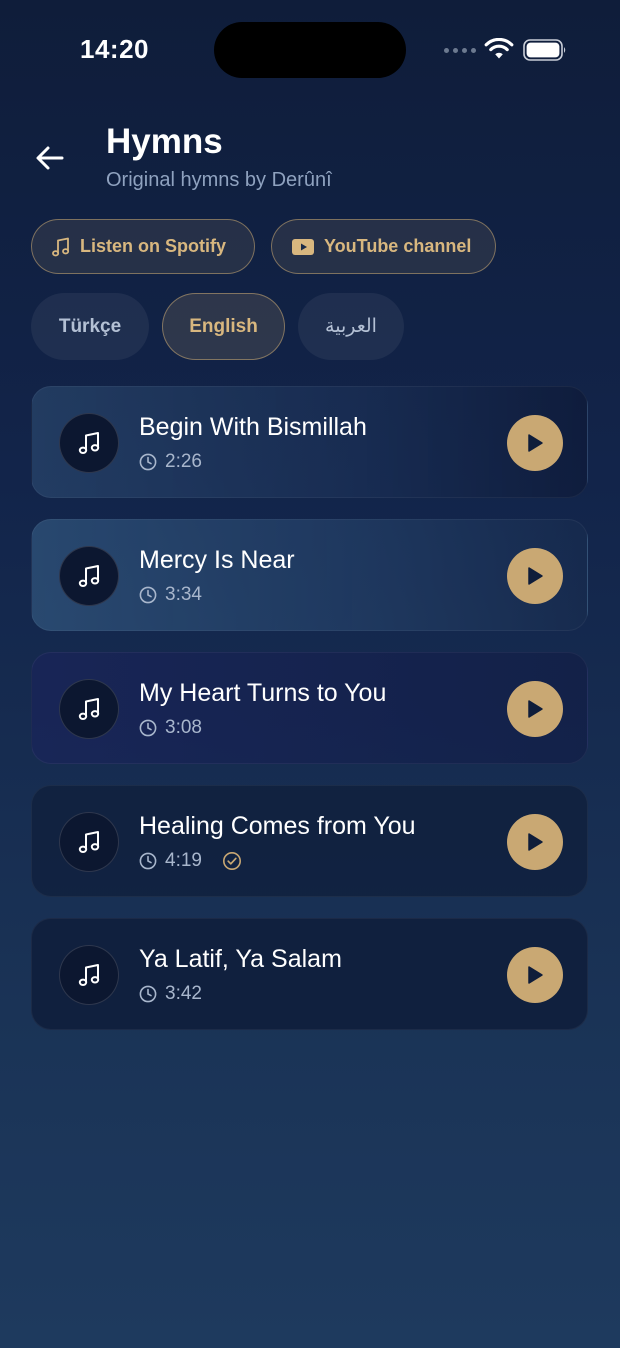 Image resolution: width=620 pixels, height=1348 pixels. I want to click on battery-icon, so click(544, 50).